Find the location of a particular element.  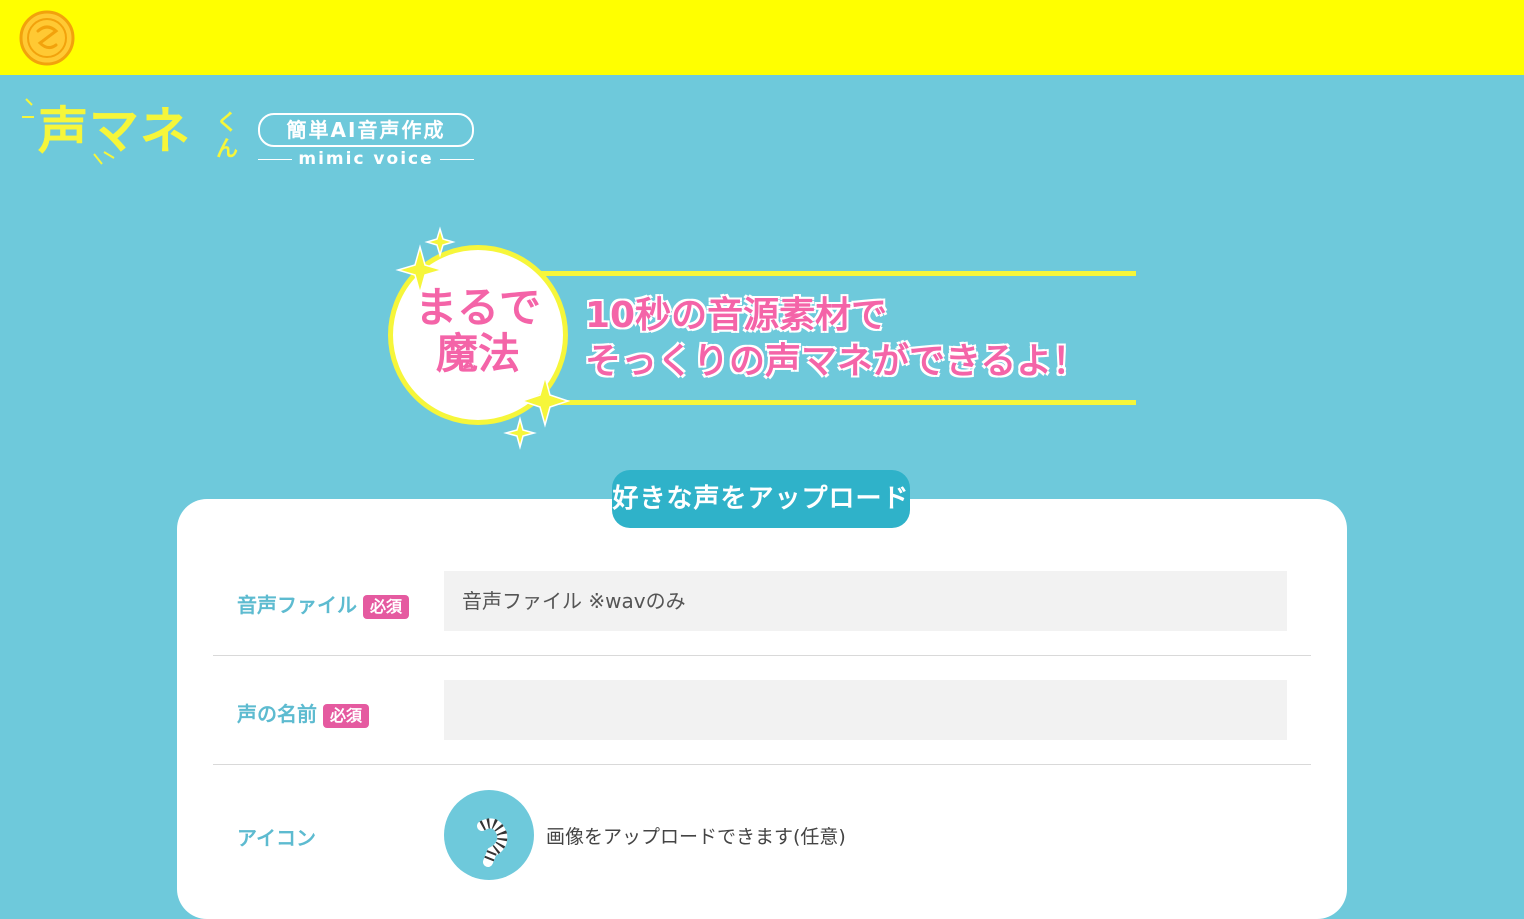

audio-file-label: 音声ファイル 必須 is located at coordinates (323, 604).